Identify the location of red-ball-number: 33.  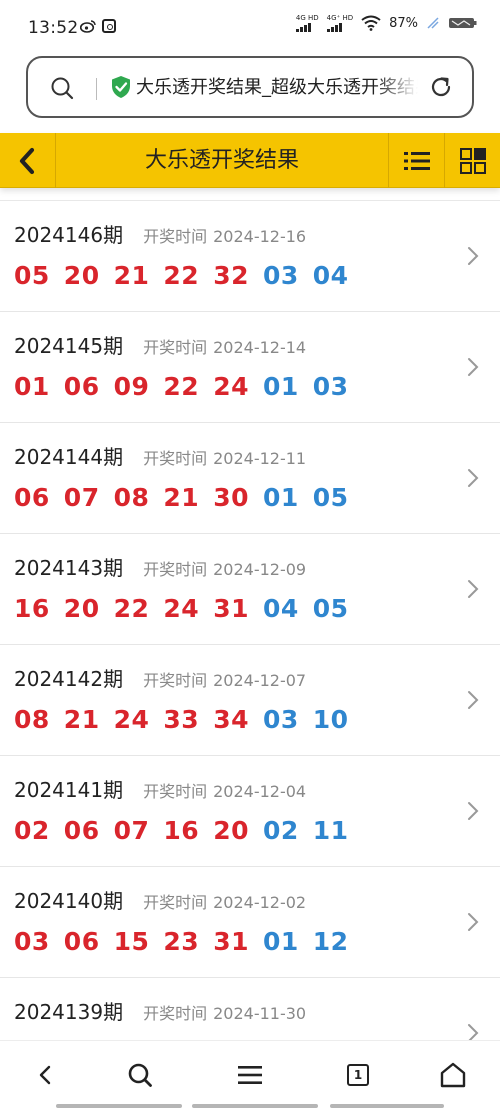
(181, 719).